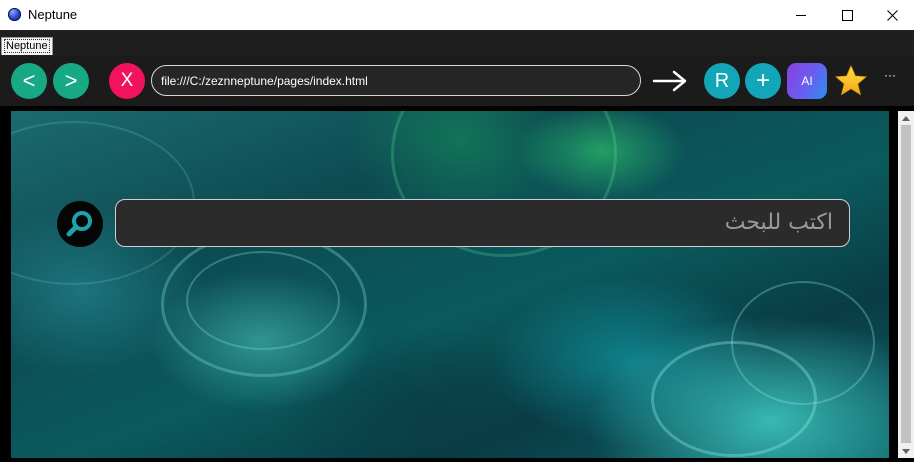  Describe the element at coordinates (482, 223) in the screenshot. I see `search-input: اكتب للبحث` at that location.